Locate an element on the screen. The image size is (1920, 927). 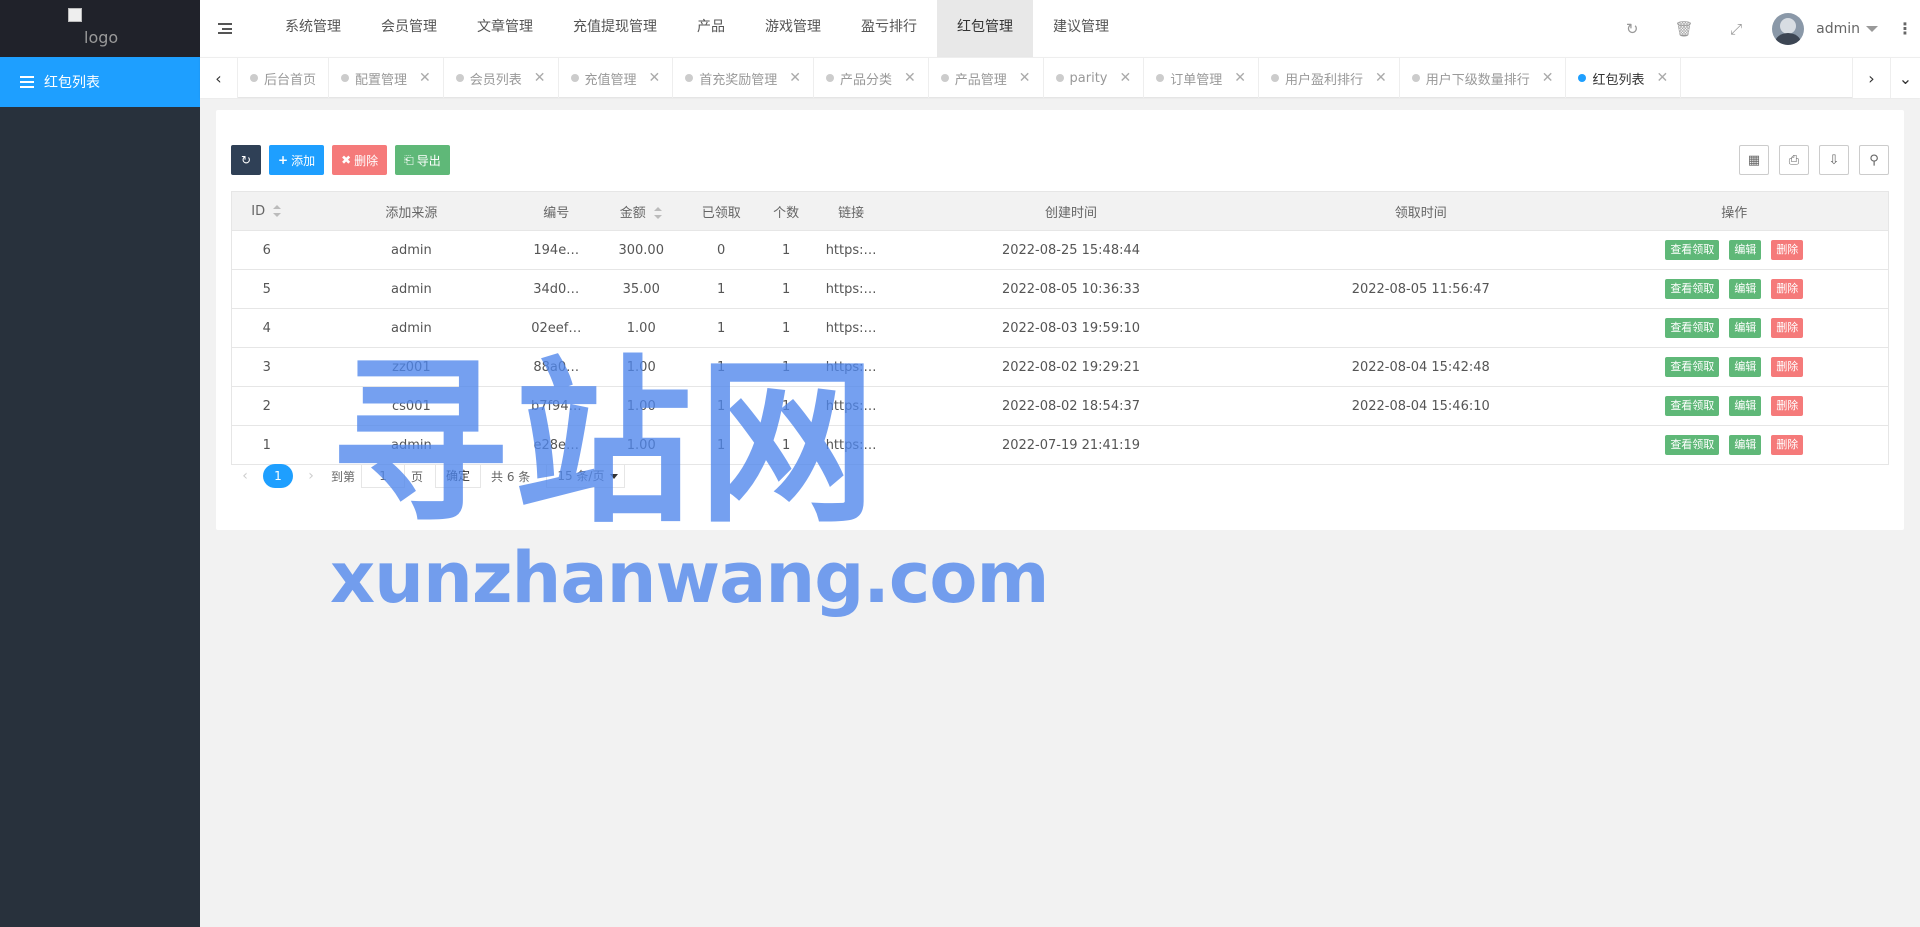
cell-actions: 查看领取 编辑 删除 is located at coordinates (1734, 250).